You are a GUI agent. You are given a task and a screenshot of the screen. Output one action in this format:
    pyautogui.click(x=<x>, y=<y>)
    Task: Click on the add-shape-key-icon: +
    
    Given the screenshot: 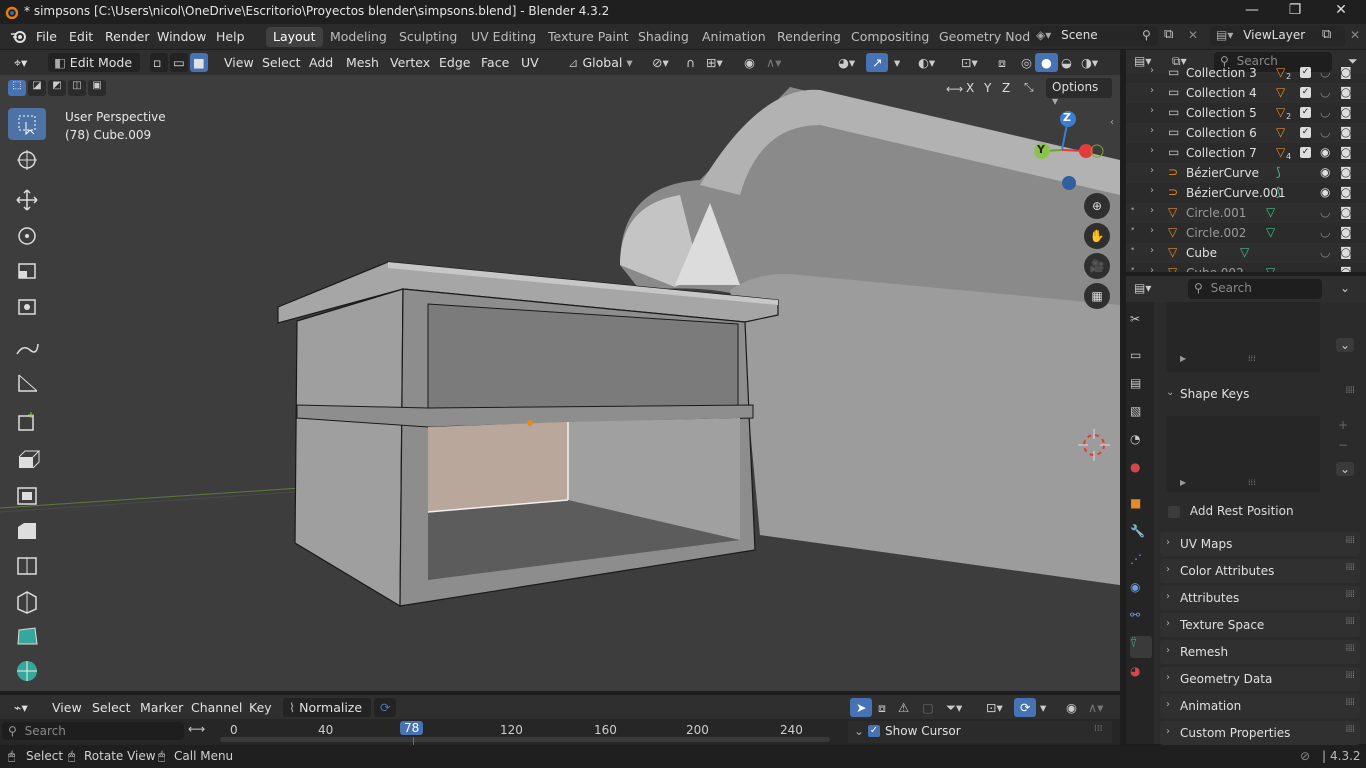 What is the action you would take?
    pyautogui.click(x=1343, y=425)
    